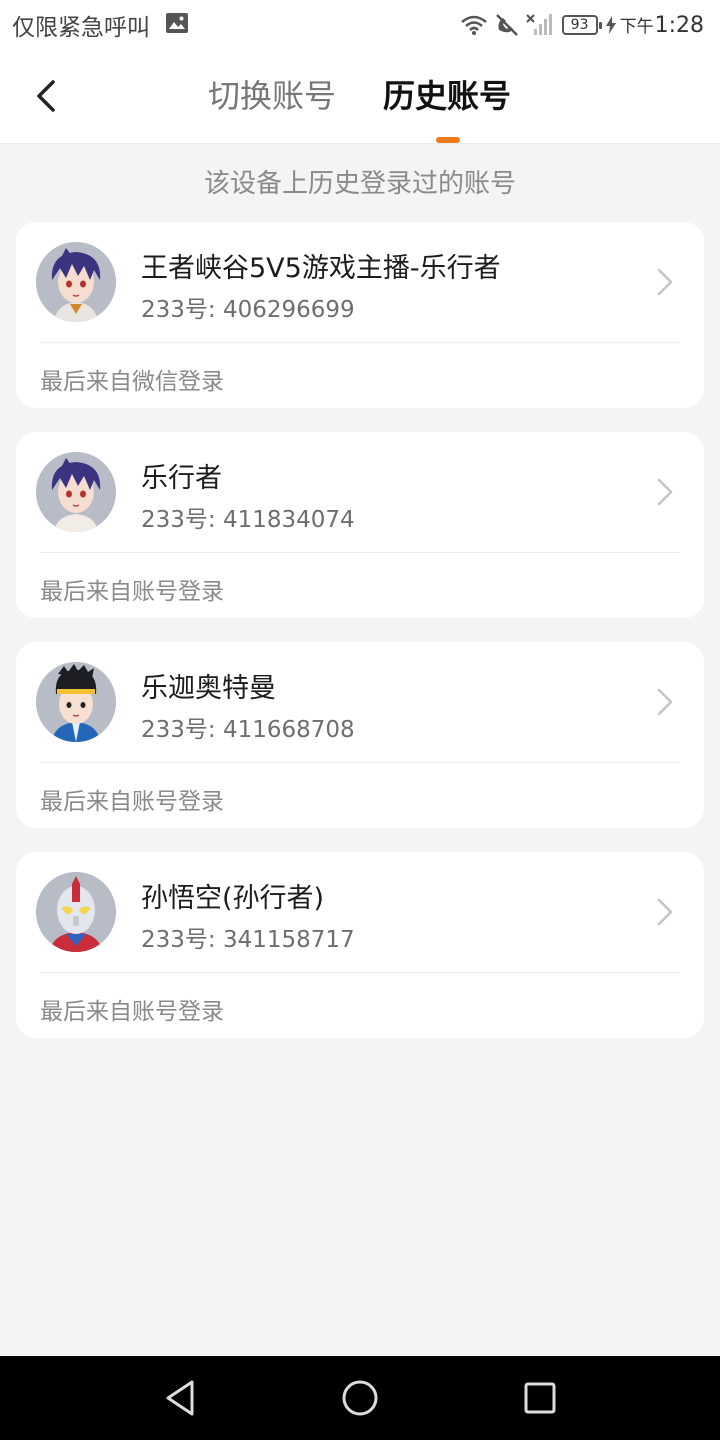 This screenshot has height=1440, width=720. What do you see at coordinates (538, 25) in the screenshot?
I see `no-signal-icon` at bounding box center [538, 25].